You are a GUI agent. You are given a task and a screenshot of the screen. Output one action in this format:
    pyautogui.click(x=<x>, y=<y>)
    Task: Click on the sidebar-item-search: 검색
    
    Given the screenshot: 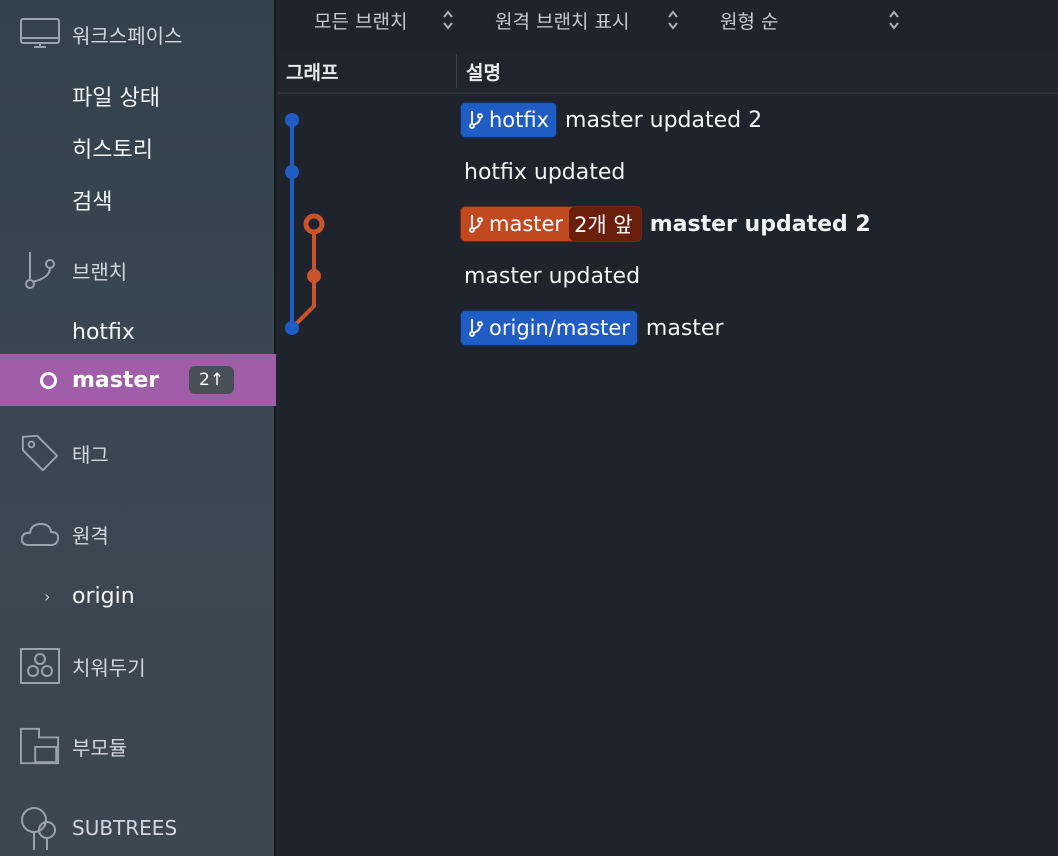 What is the action you would take?
    pyautogui.click(x=138, y=200)
    